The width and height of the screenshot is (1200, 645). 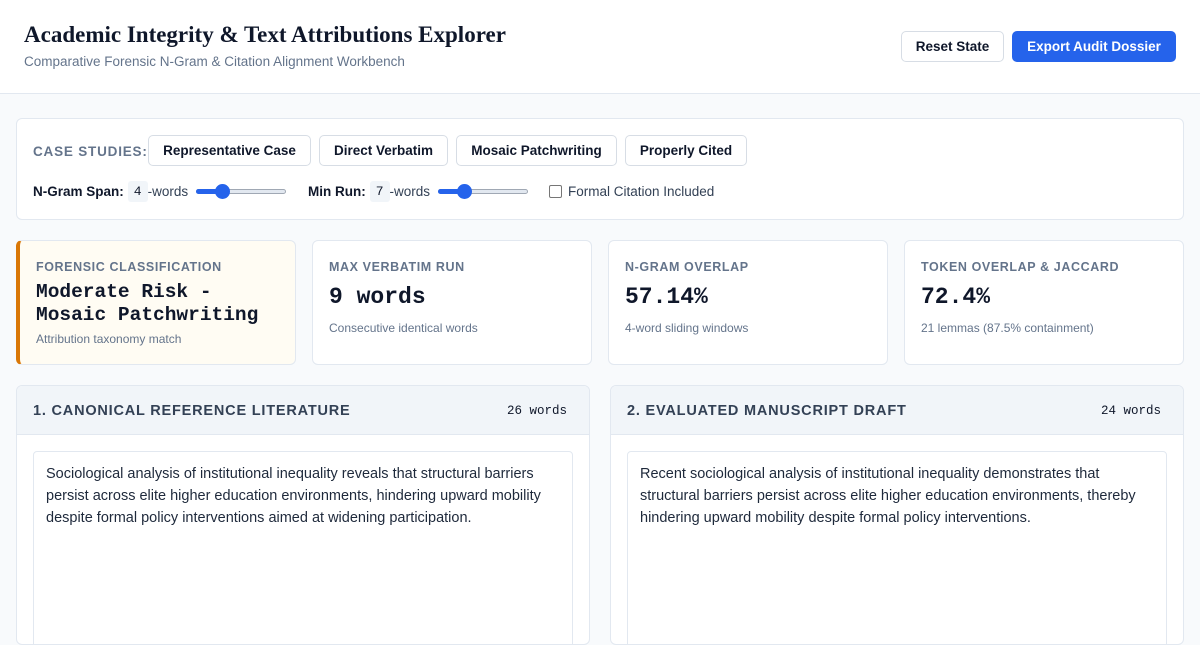 I want to click on metric-sub: Attribution taxonomy match, so click(x=109, y=339).